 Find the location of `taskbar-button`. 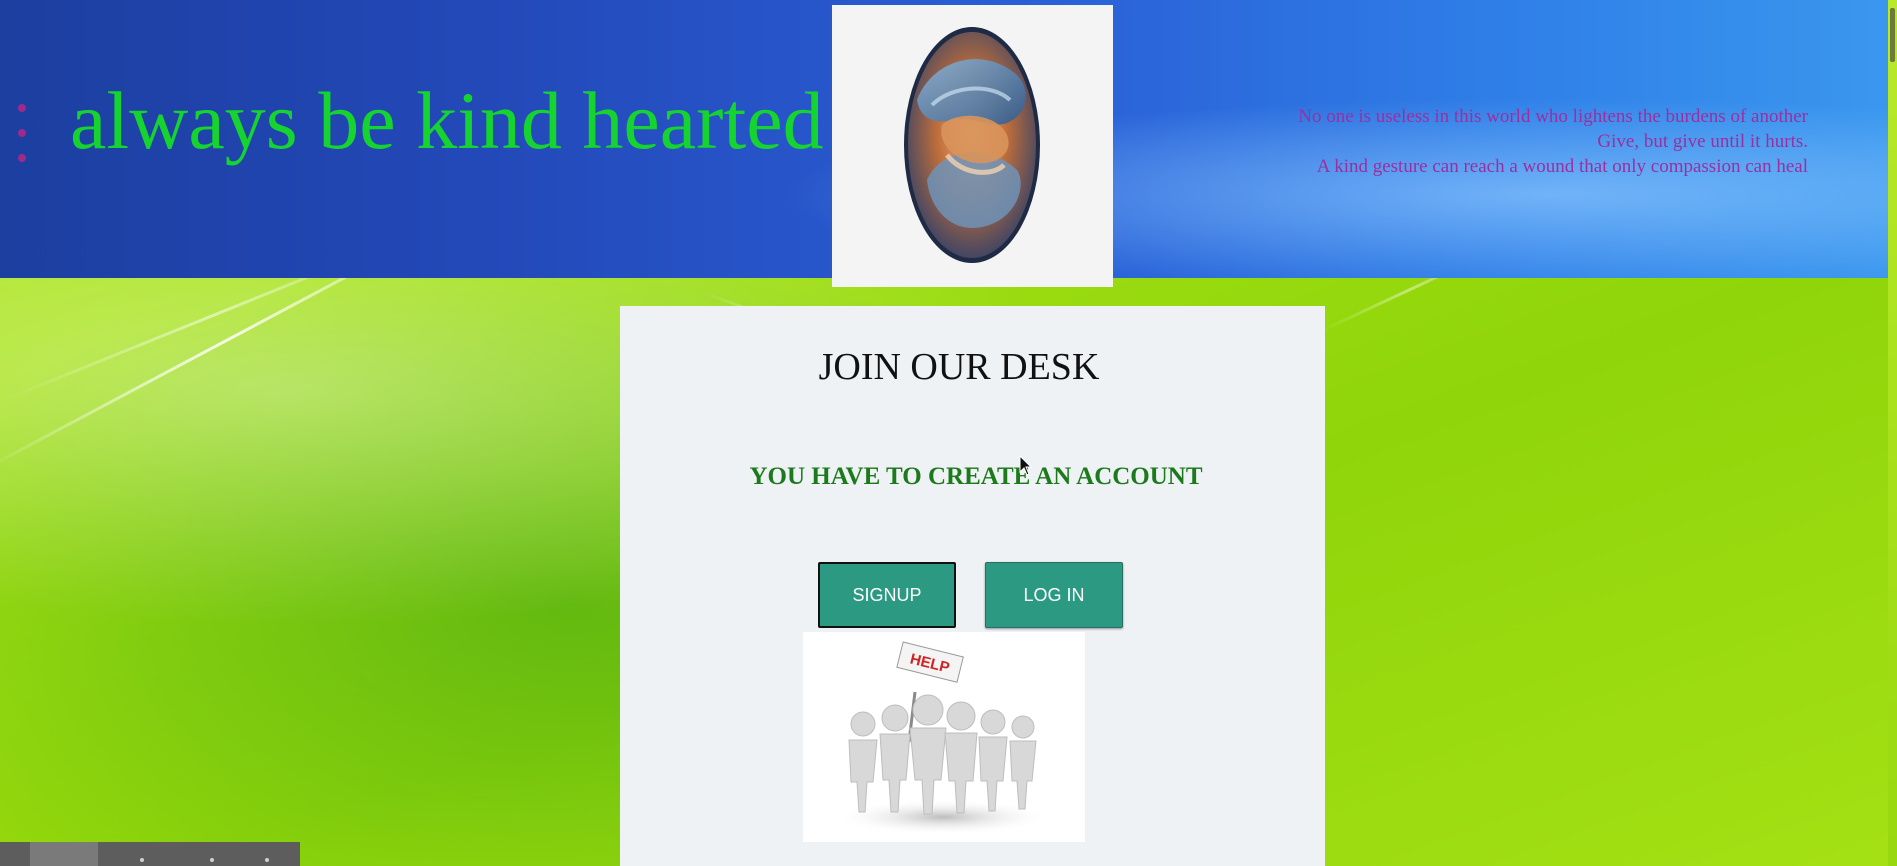

taskbar-button is located at coordinates (64, 854).